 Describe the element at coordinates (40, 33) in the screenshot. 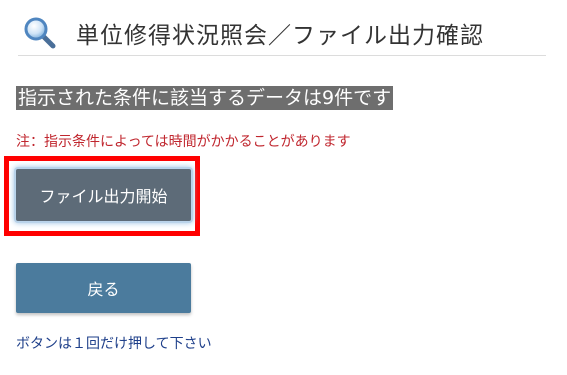

I see `search-icon` at that location.